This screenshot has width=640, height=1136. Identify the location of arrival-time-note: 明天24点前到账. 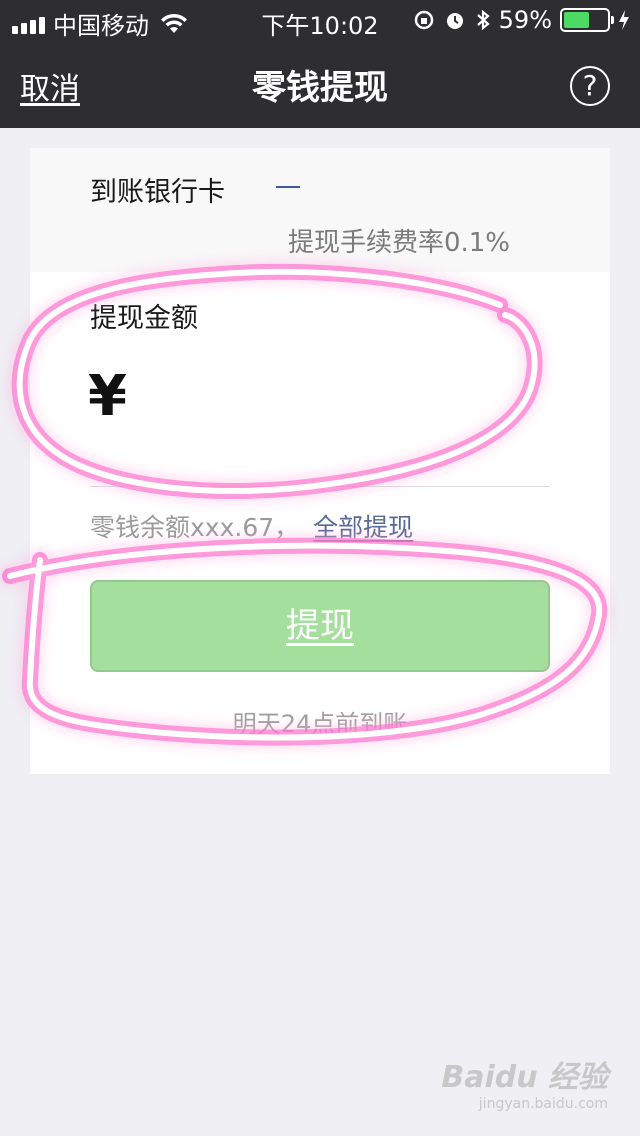
(320, 724).